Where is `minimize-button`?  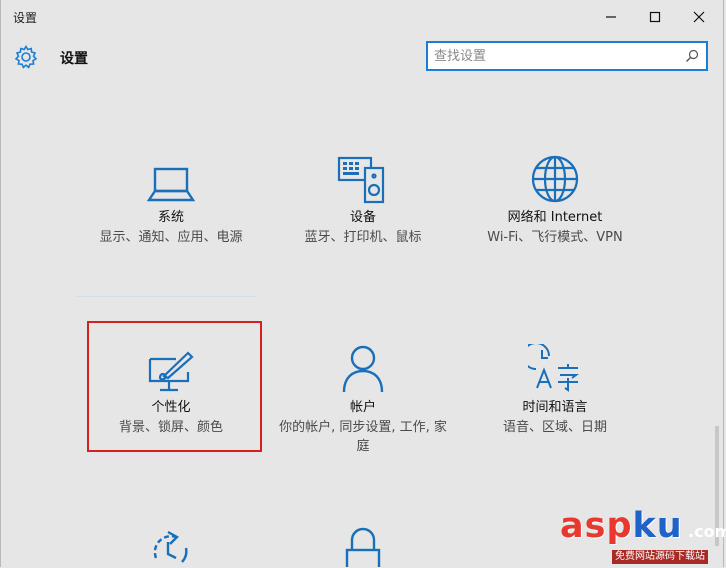
minimize-button is located at coordinates (611, 17).